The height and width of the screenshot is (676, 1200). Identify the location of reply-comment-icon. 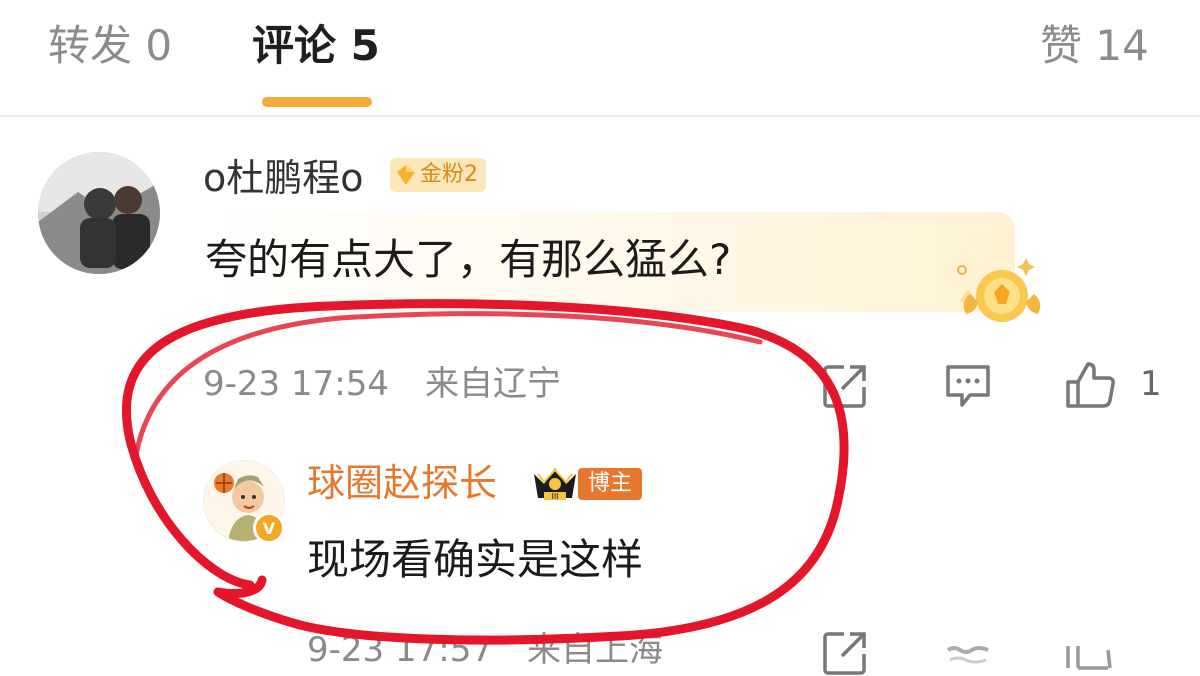
(968, 655).